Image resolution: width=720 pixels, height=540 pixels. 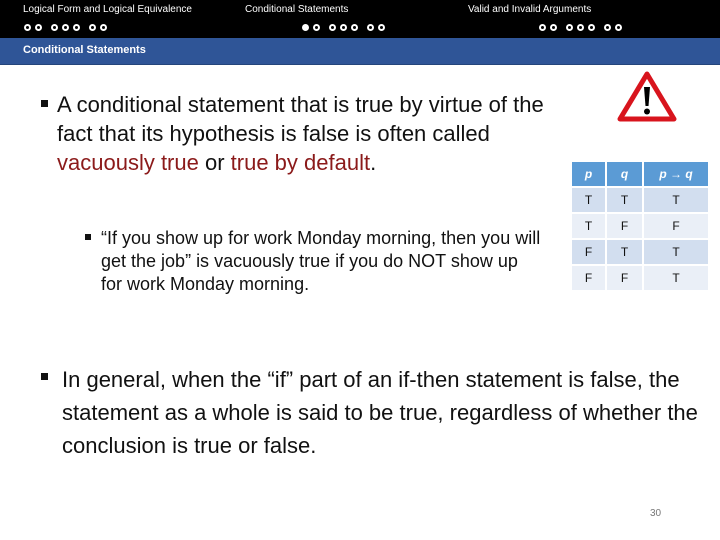 What do you see at coordinates (529, 9) in the screenshot?
I see `nav-section-arguments: Valid and Invalid Arguments` at bounding box center [529, 9].